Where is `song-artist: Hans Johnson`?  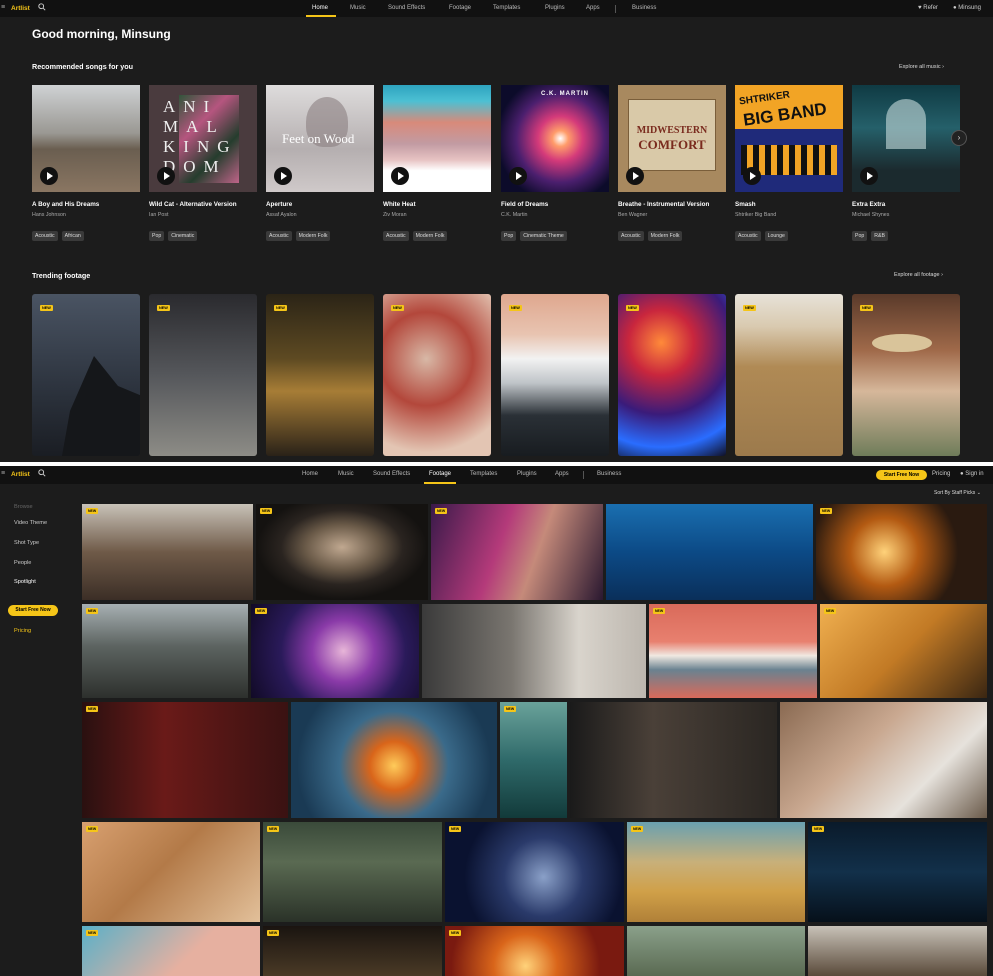
song-artist: Hans Johnson is located at coordinates (49, 215).